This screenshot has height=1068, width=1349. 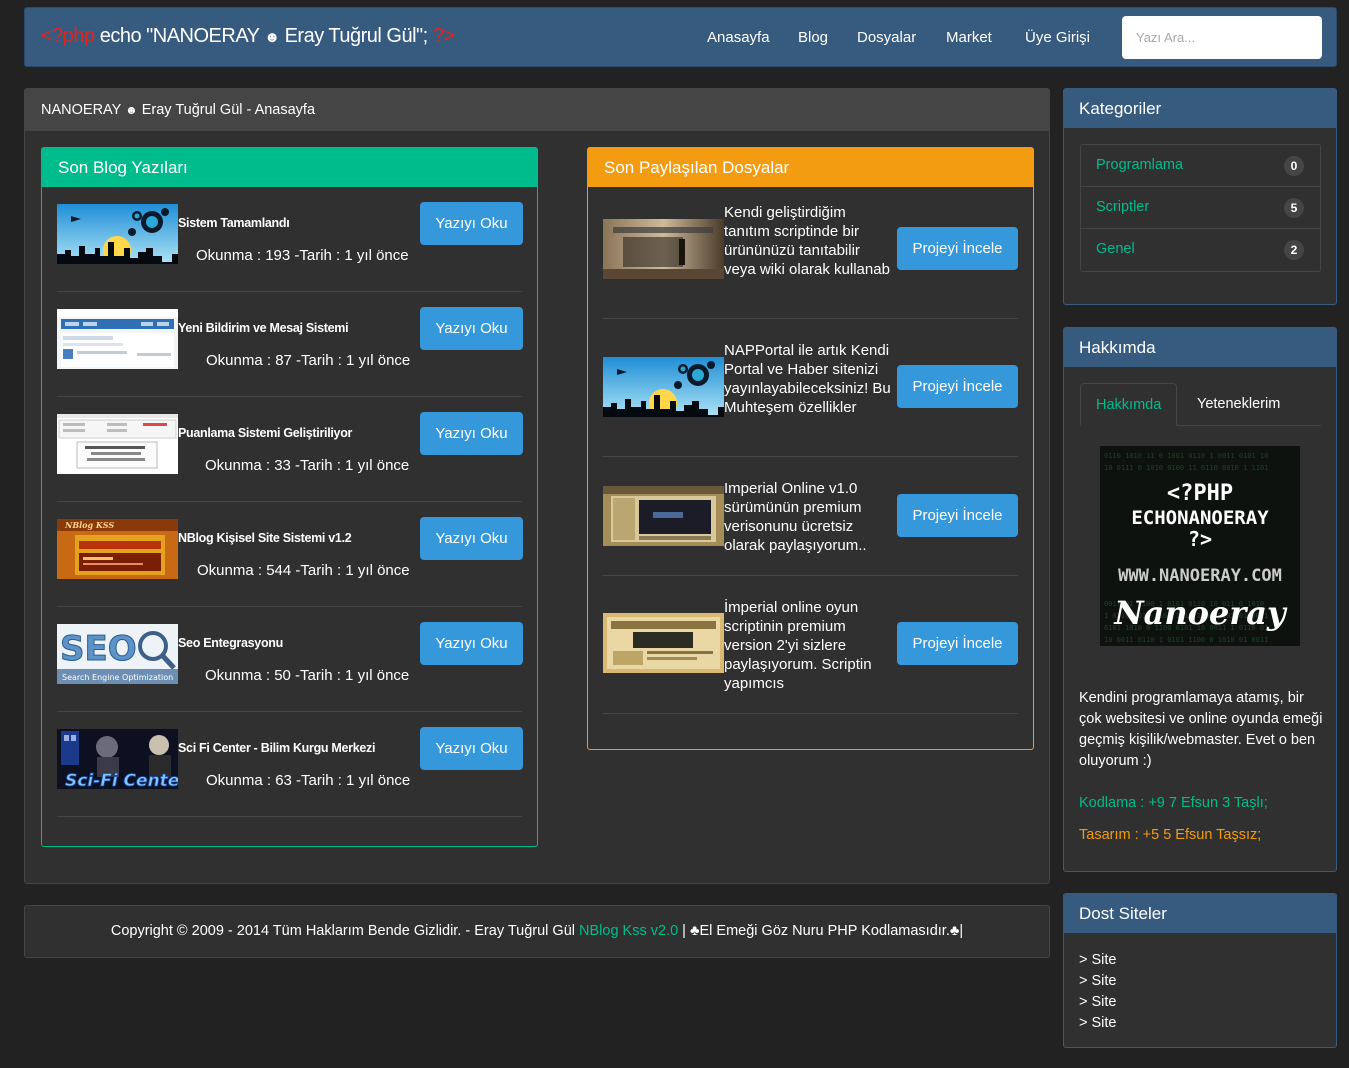 I want to click on blog-title: NBlog Kişisel Site Sistemi v1.2, so click(x=265, y=538).